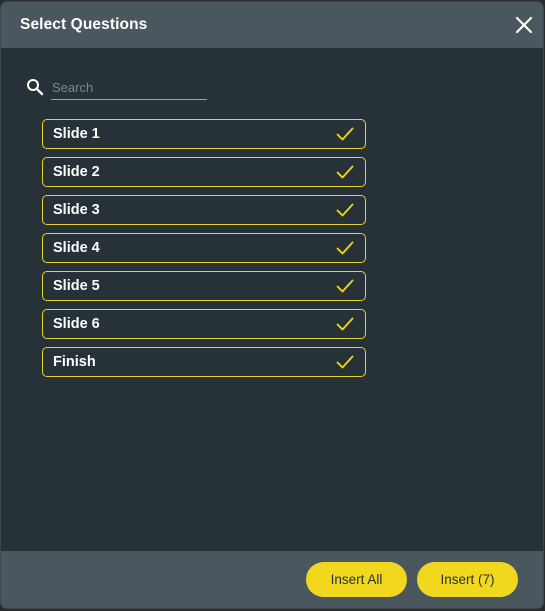 The height and width of the screenshot is (611, 545). Describe the element at coordinates (356, 579) in the screenshot. I see `insert-all-button: Insert All` at that location.